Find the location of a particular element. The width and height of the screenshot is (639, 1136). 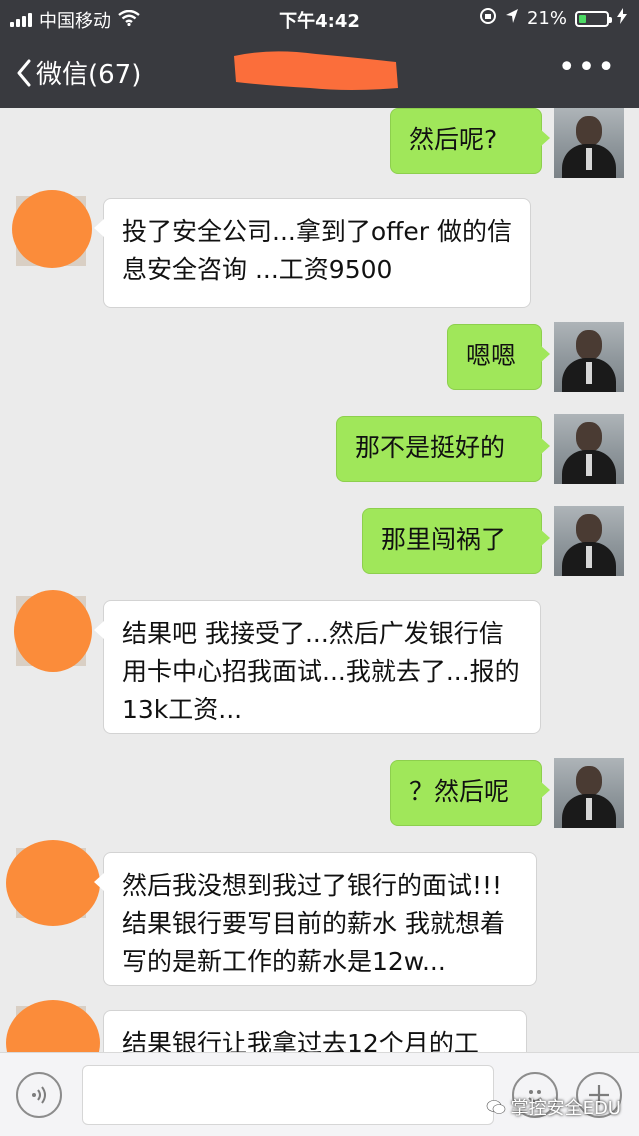

message-text: ？然后呢 is located at coordinates (459, 791).